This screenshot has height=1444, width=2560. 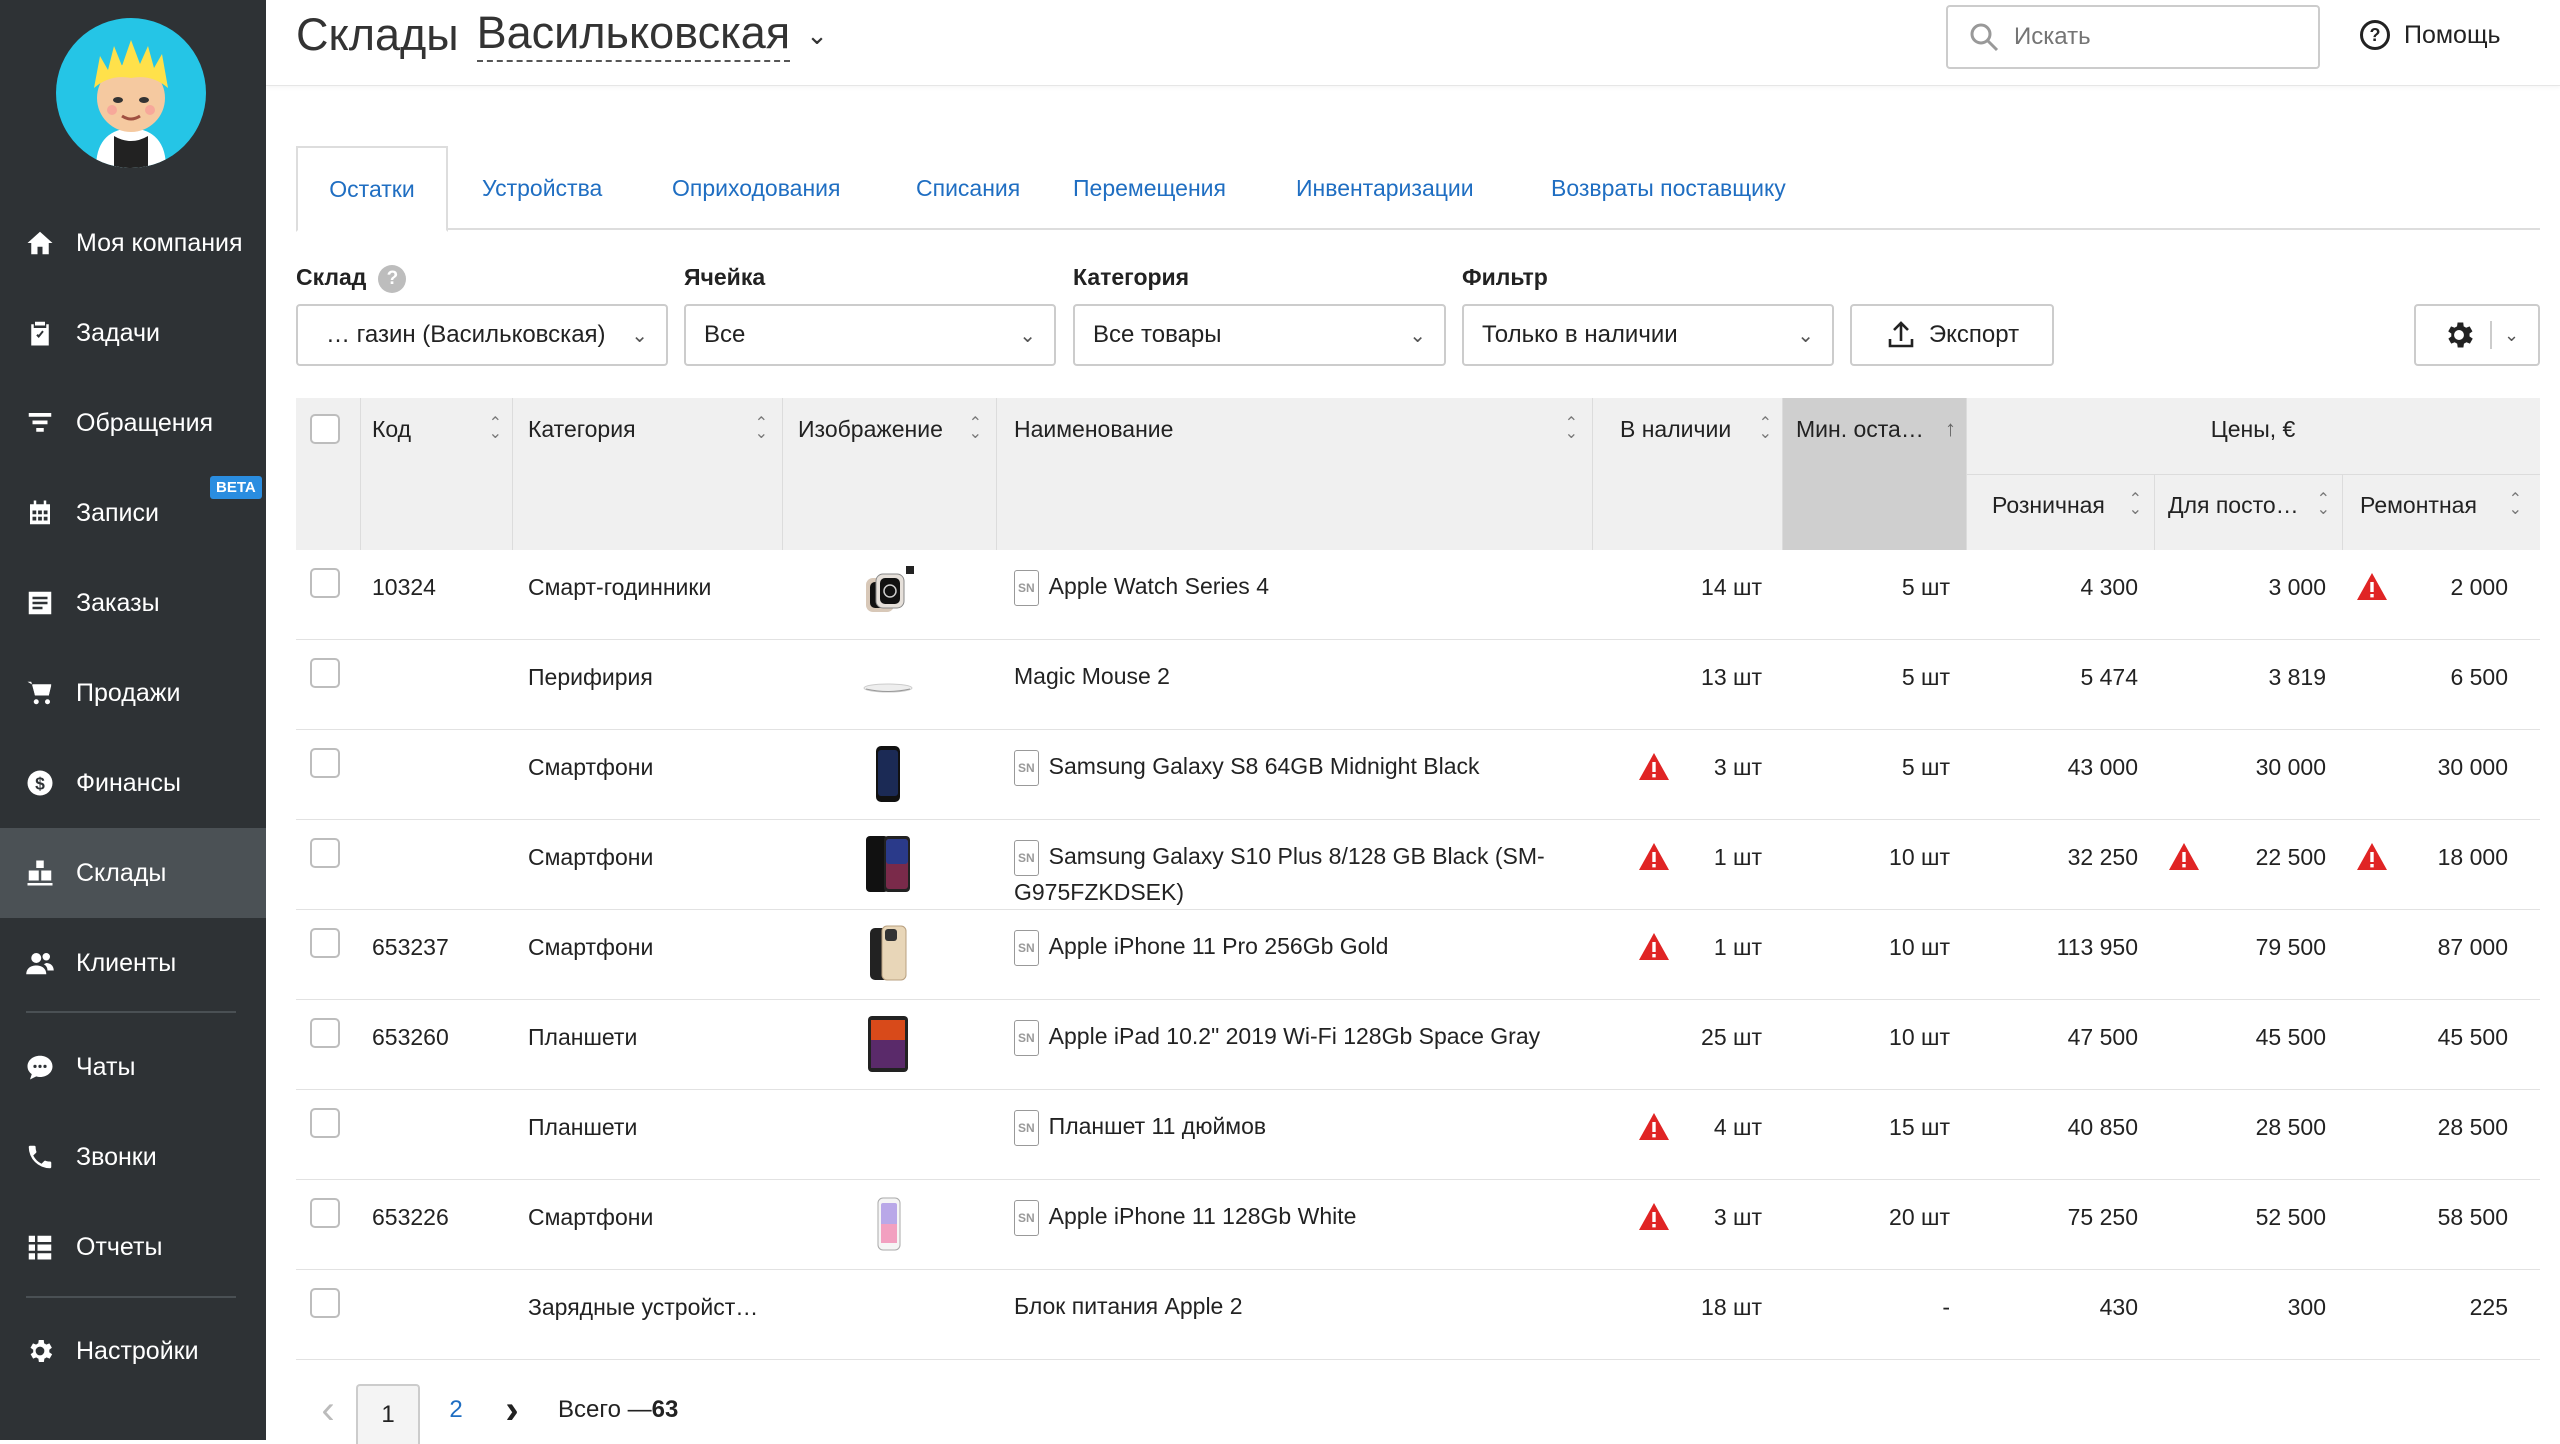 What do you see at coordinates (1952, 335) in the screenshot?
I see `export-button: Экспорт` at bounding box center [1952, 335].